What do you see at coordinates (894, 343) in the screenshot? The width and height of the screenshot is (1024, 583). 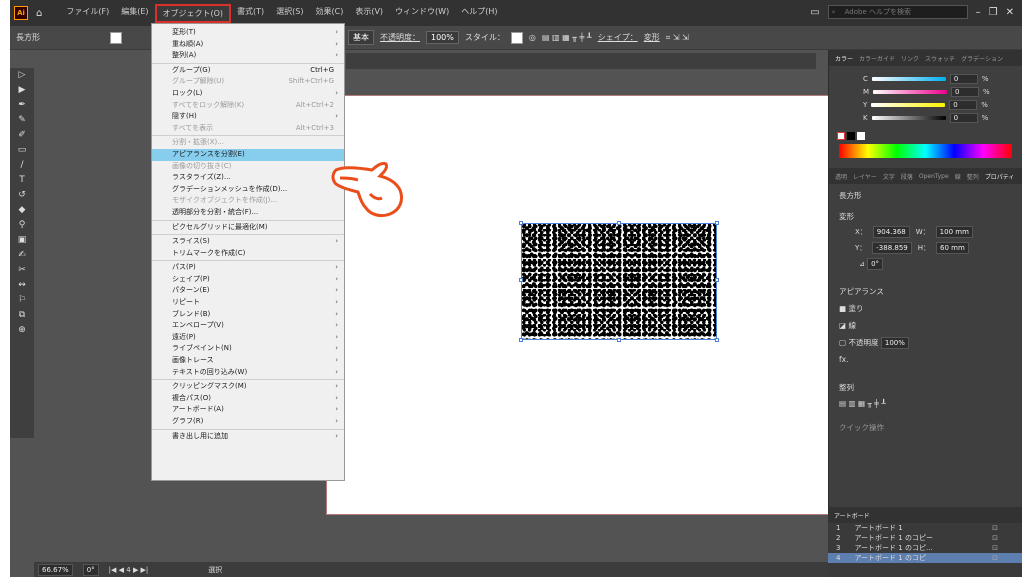 I see `prop-opacity-field: 100%` at bounding box center [894, 343].